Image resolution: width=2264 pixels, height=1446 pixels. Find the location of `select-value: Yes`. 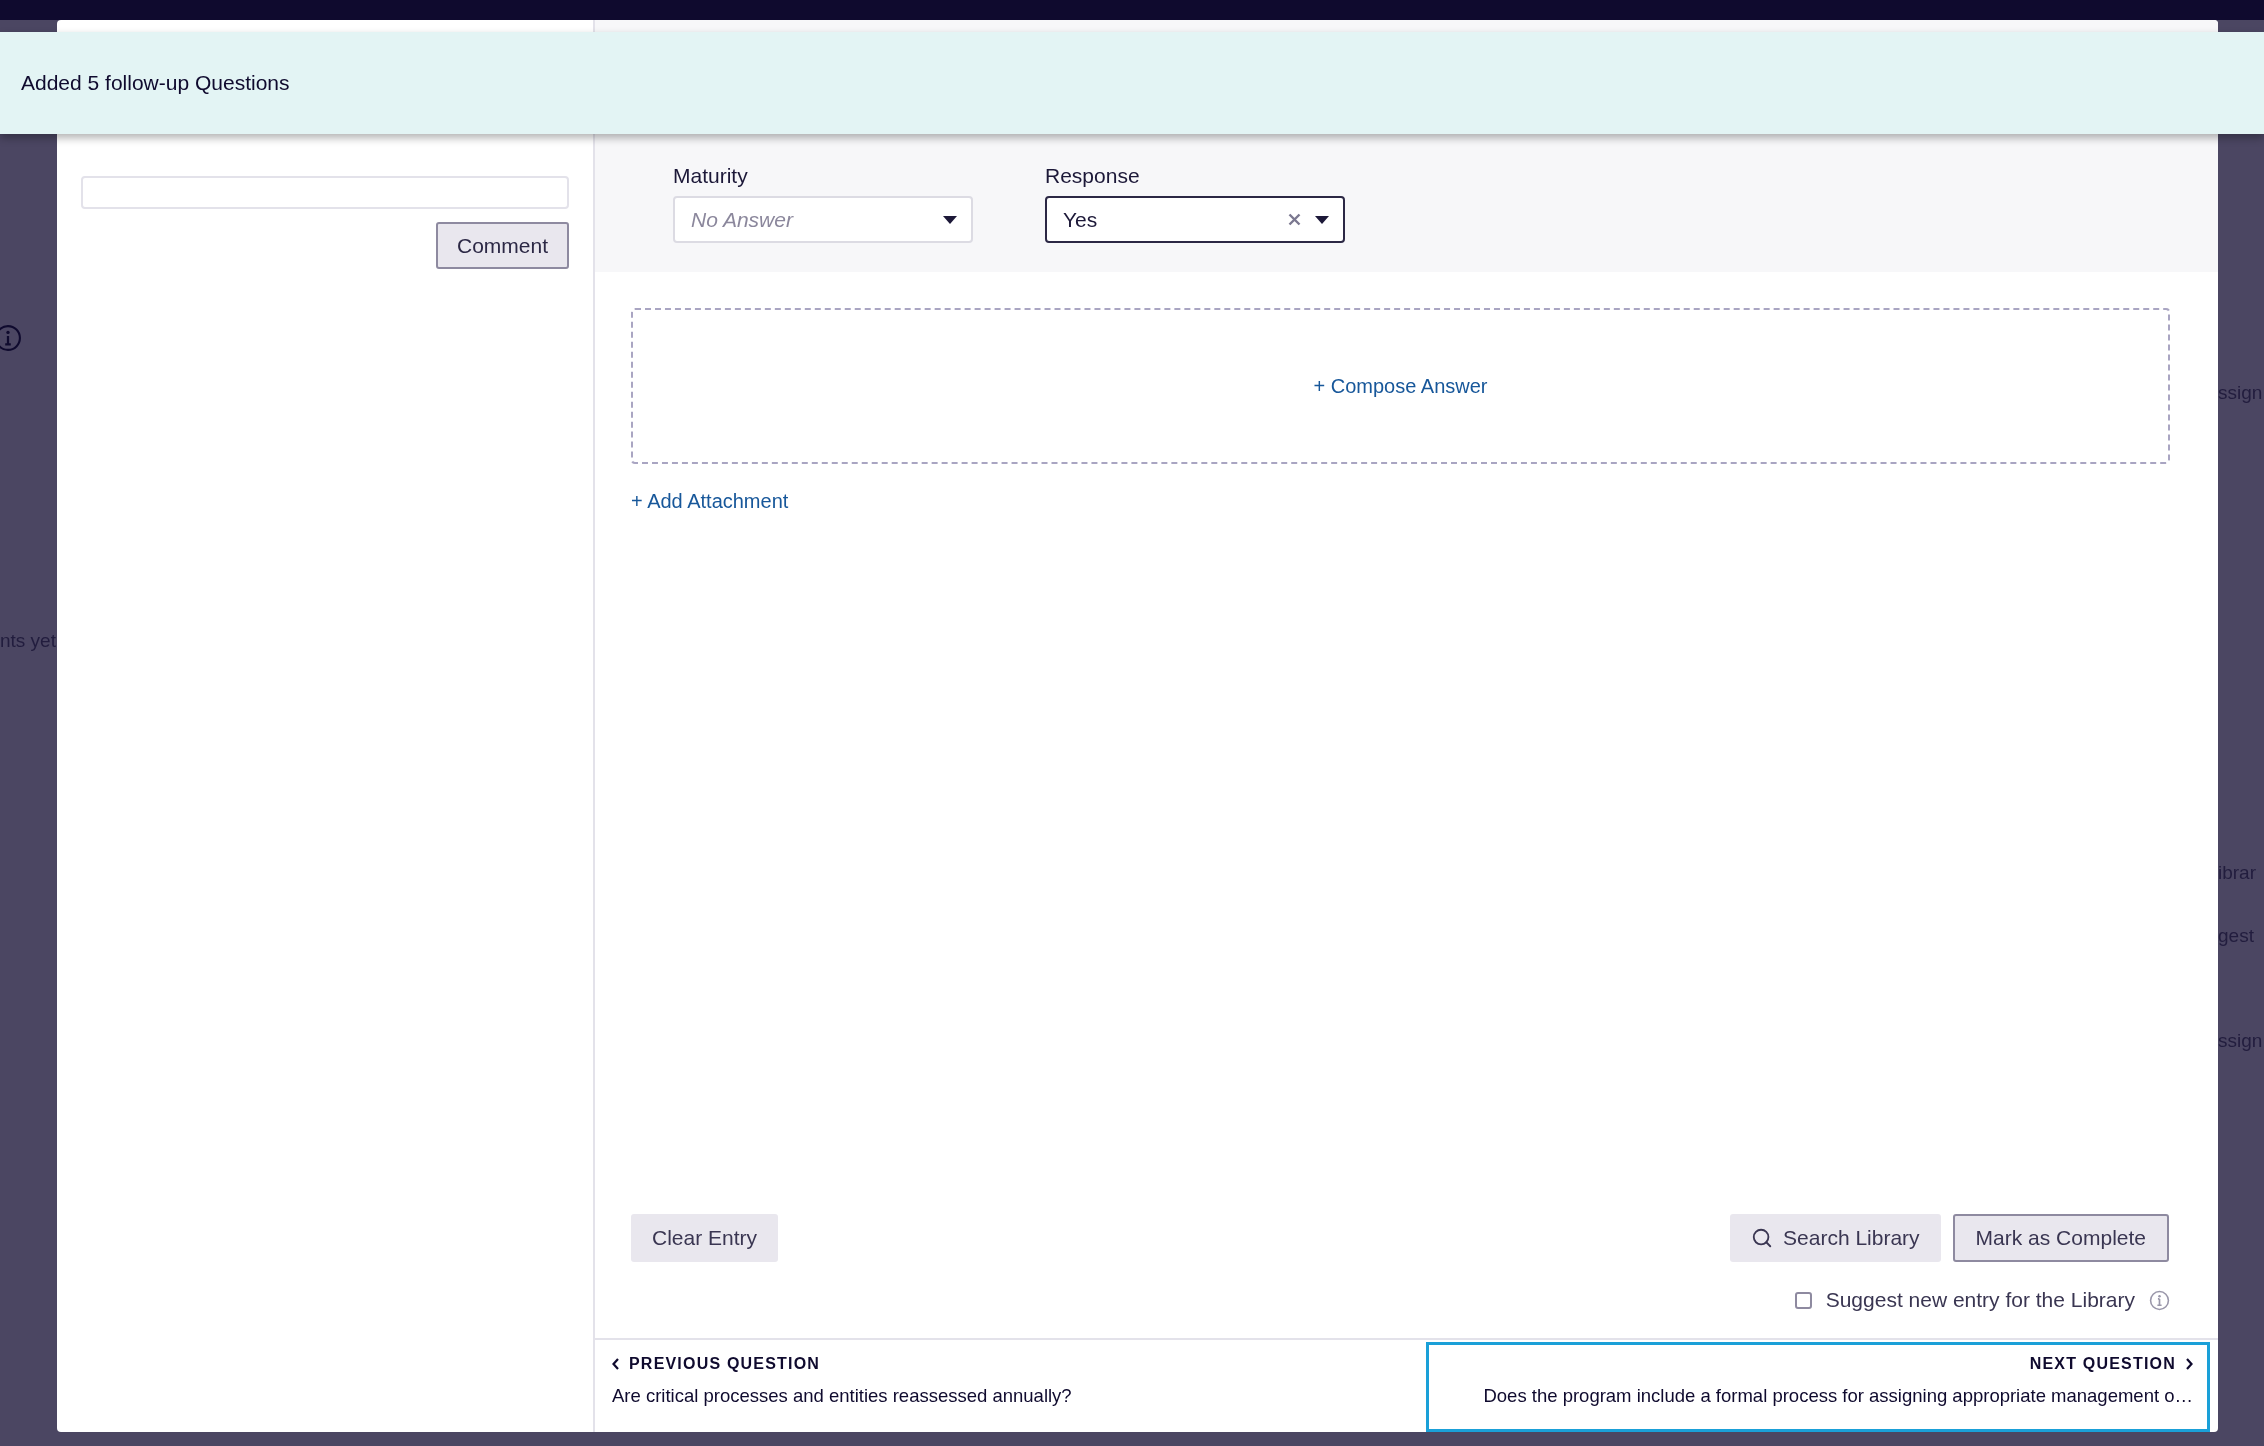

select-value: Yes is located at coordinates (1081, 219).